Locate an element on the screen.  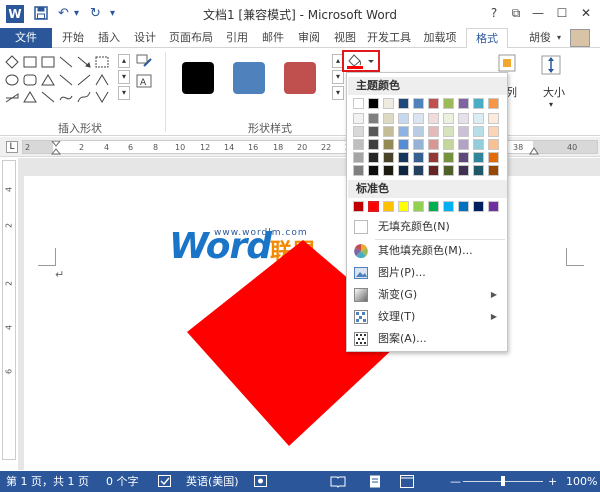
styles-more-icon: ▾ is located at coordinates (338, 93).